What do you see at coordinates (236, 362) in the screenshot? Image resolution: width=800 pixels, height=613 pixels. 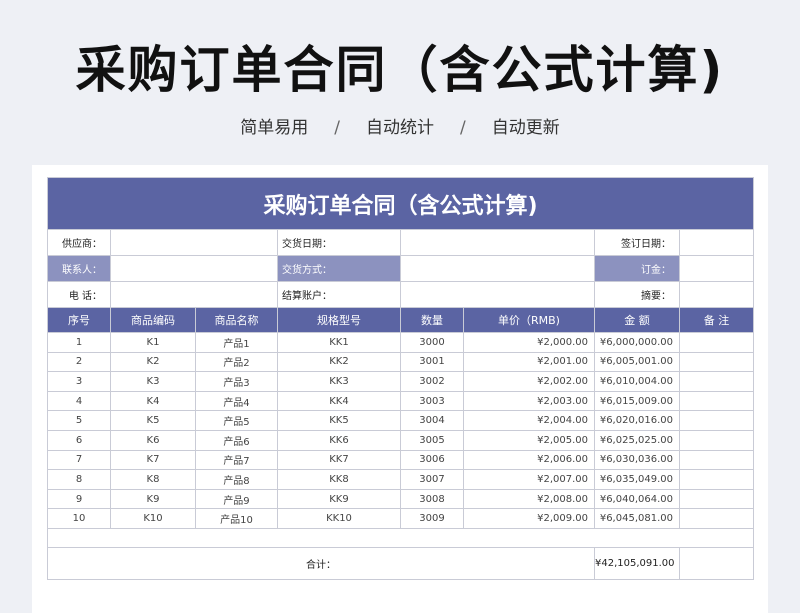 I see `cell-product-name: 产品2` at bounding box center [236, 362].